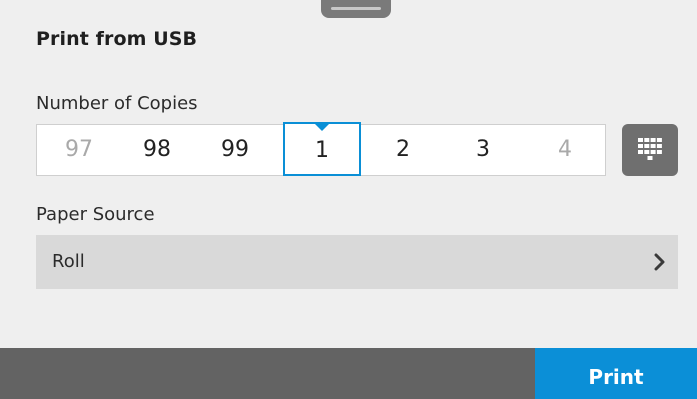 The width and height of the screenshot is (697, 399). What do you see at coordinates (659, 262) in the screenshot?
I see `chevron-right-icon` at bounding box center [659, 262].